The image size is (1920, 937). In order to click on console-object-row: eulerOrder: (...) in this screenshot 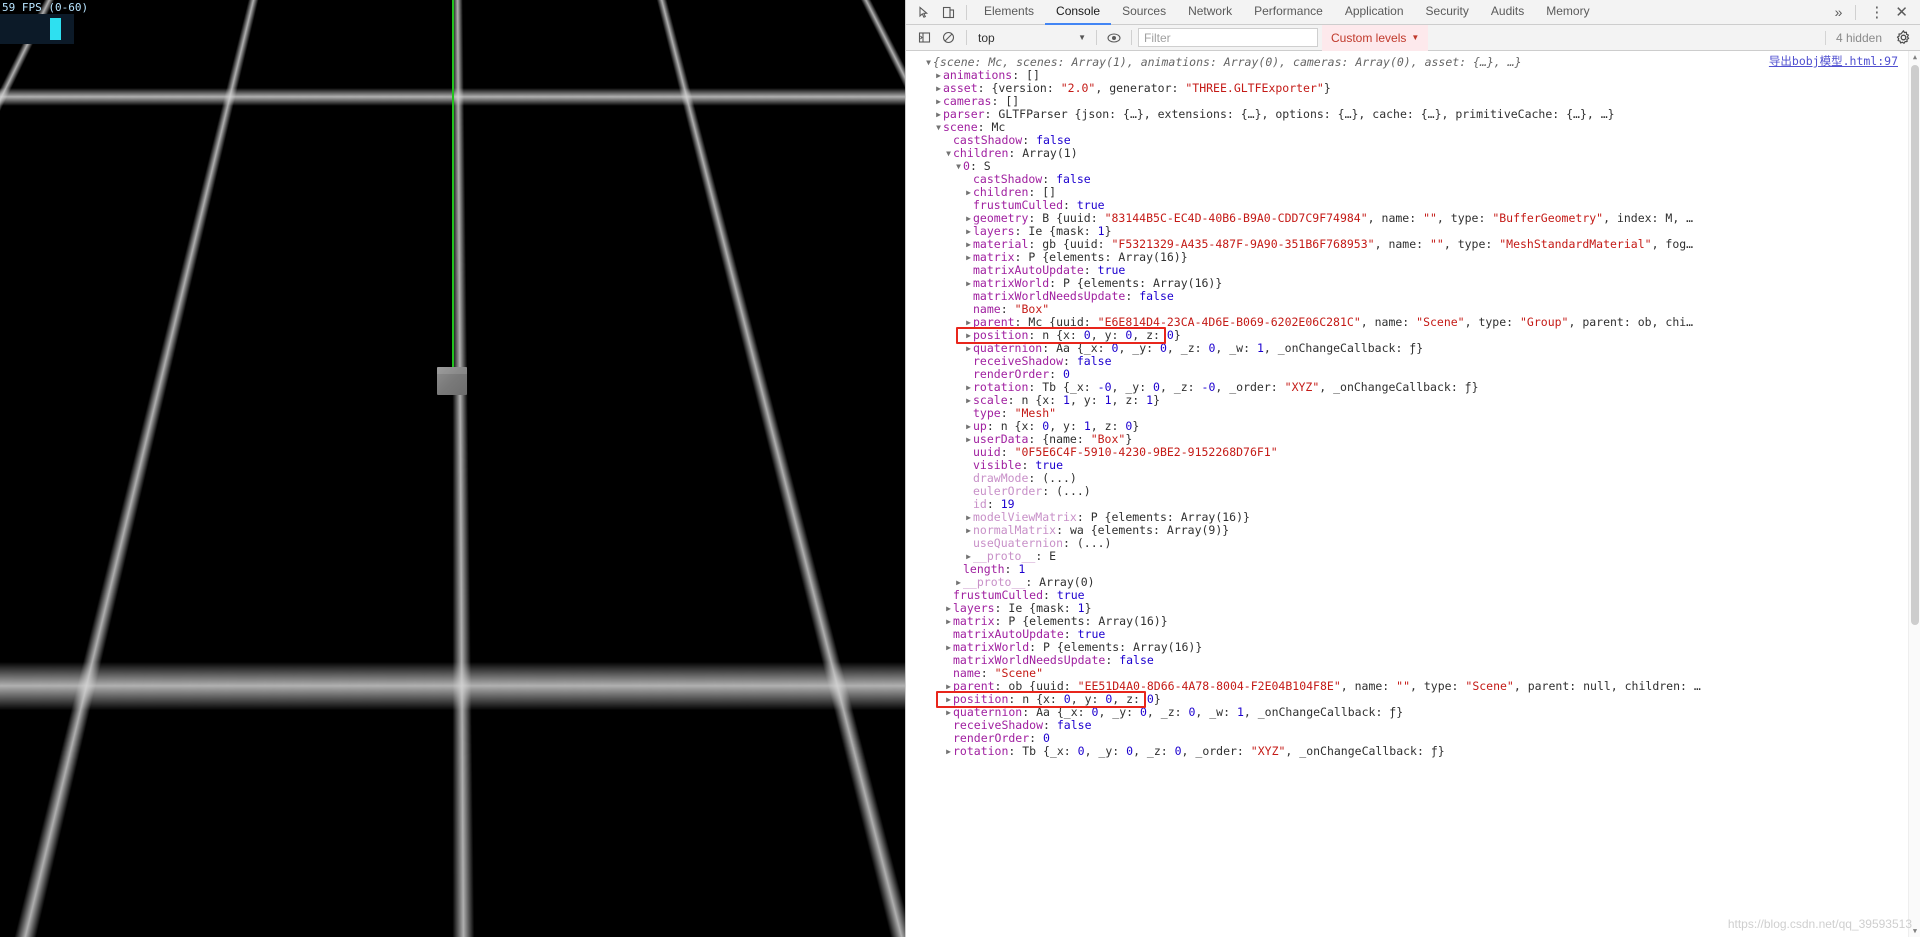, I will do `click(1413, 491)`.